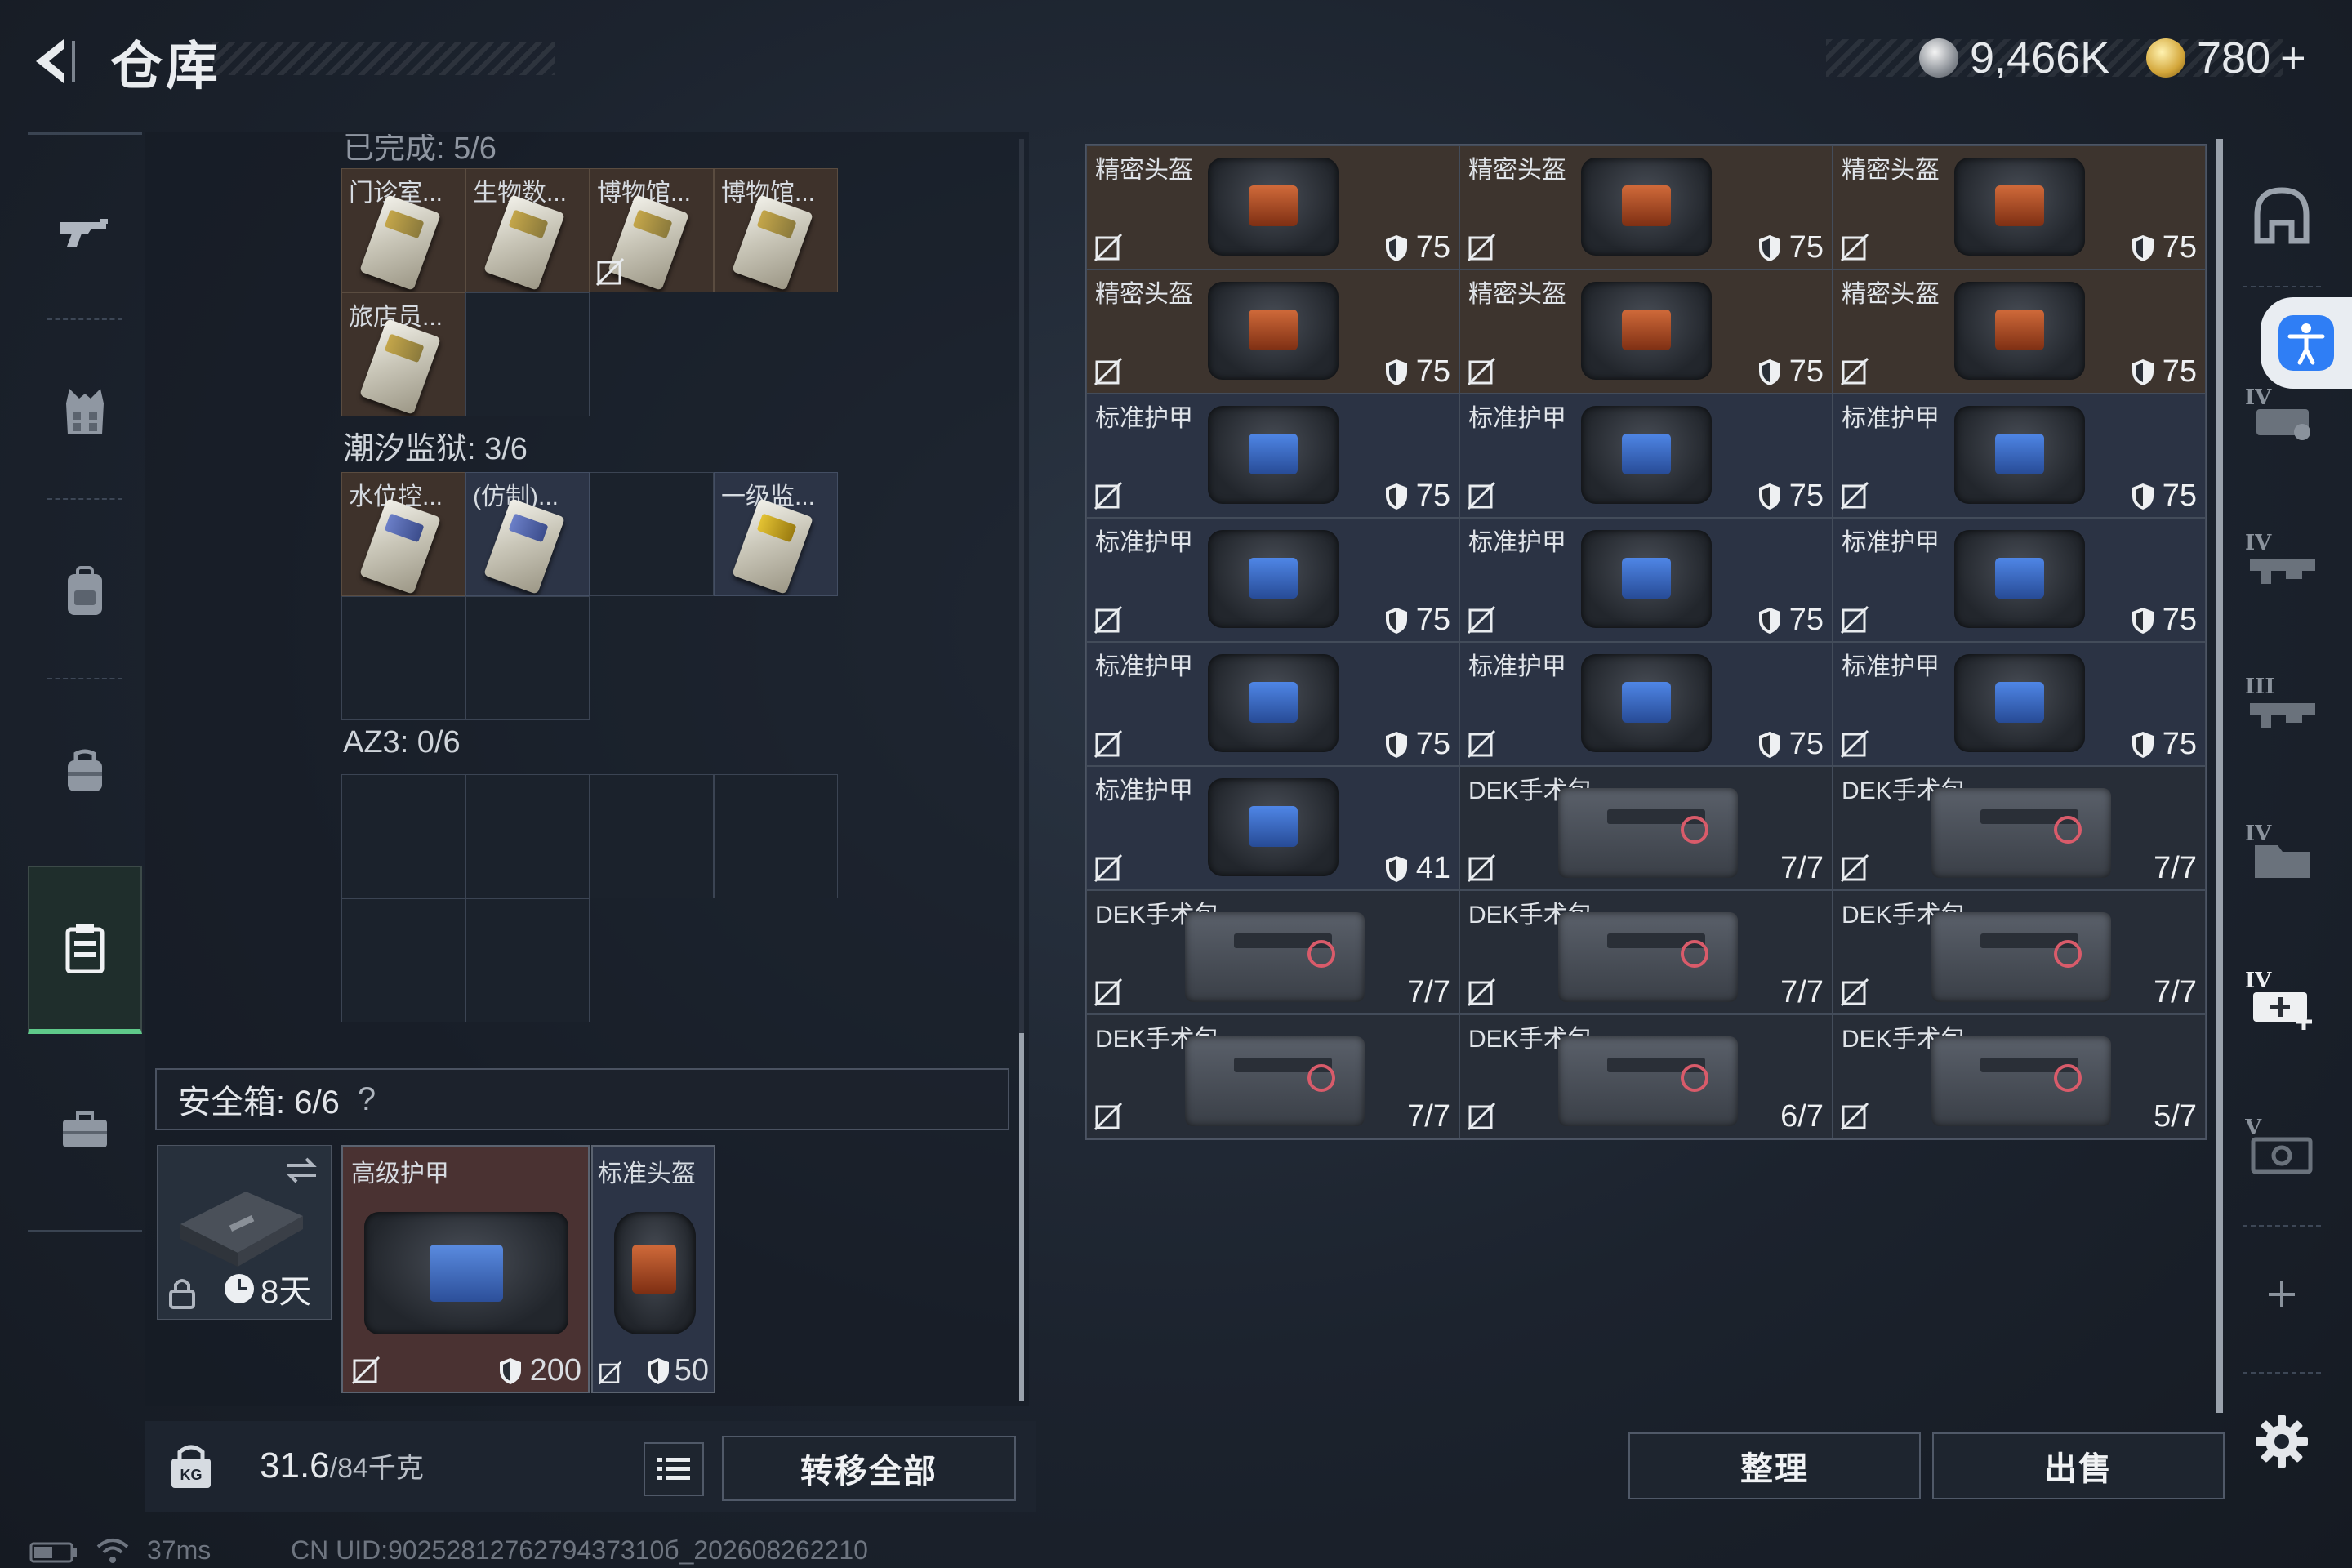 This screenshot has width=2352, height=1568. Describe the element at coordinates (286, 1292) in the screenshot. I see `timer-text: 8天` at that location.